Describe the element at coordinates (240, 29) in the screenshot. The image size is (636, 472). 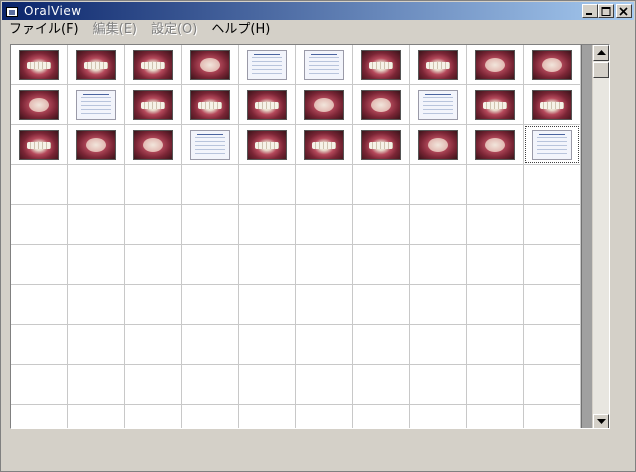
I see `menu-help: ヘルプ(H)` at that location.